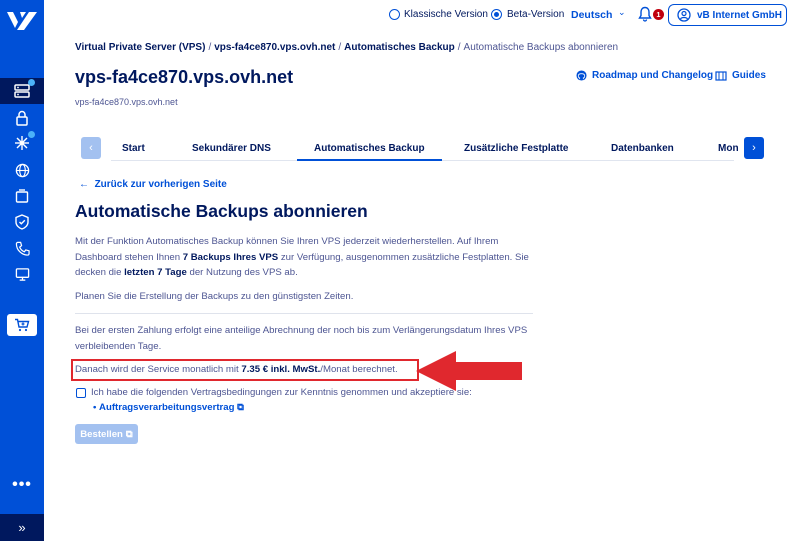 This screenshot has height=541, width=800. I want to click on roadmap-link: Roadmap und Changelog, so click(644, 75).